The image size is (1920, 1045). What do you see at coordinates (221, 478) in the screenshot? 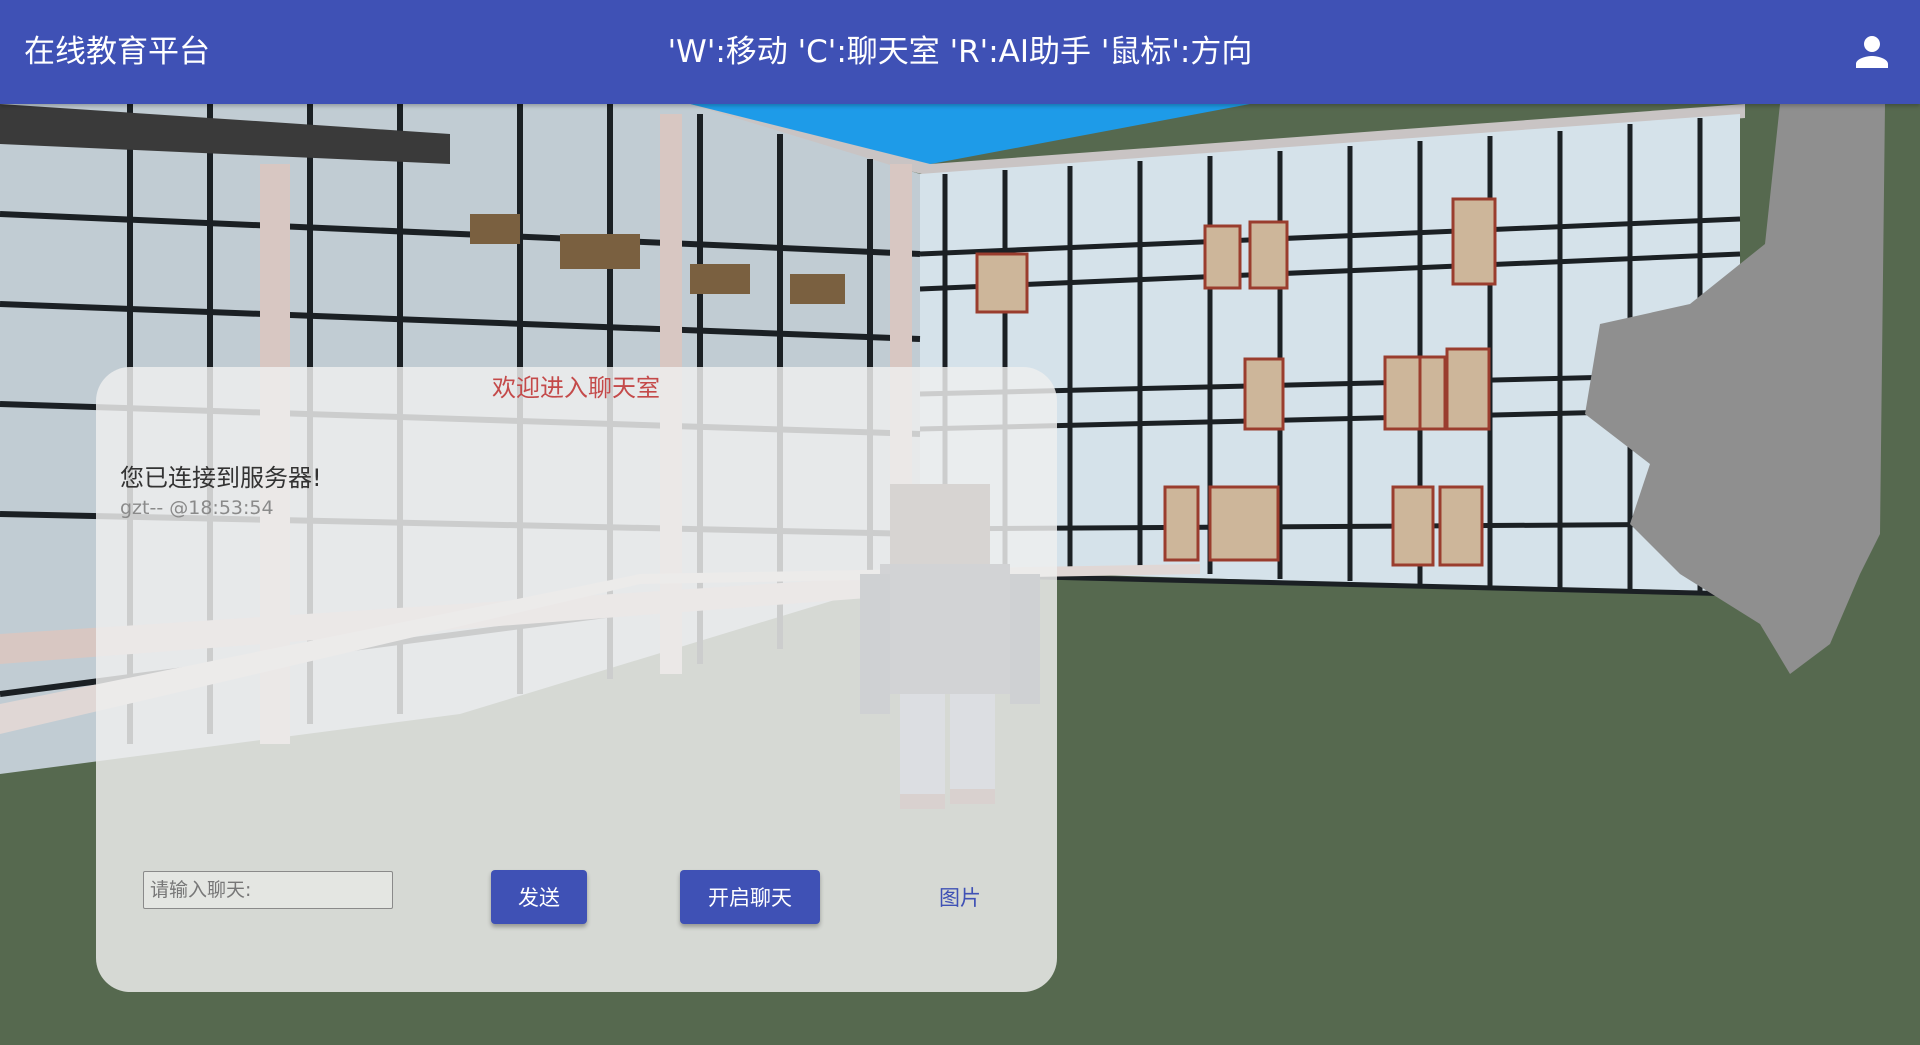
I see `chat-message-text: 您已连接到服务器!` at bounding box center [221, 478].